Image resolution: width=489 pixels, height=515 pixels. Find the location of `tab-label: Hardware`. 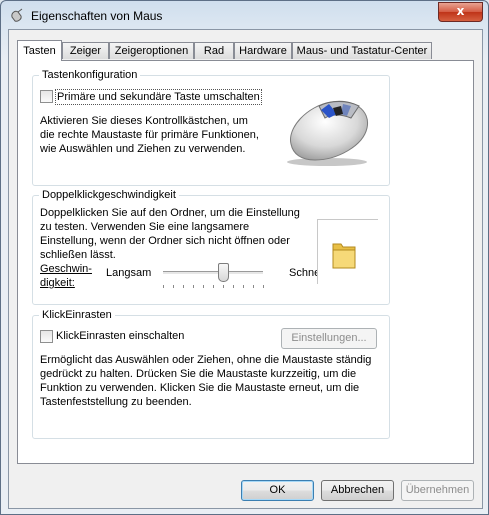

tab-label: Hardware is located at coordinates (263, 51).